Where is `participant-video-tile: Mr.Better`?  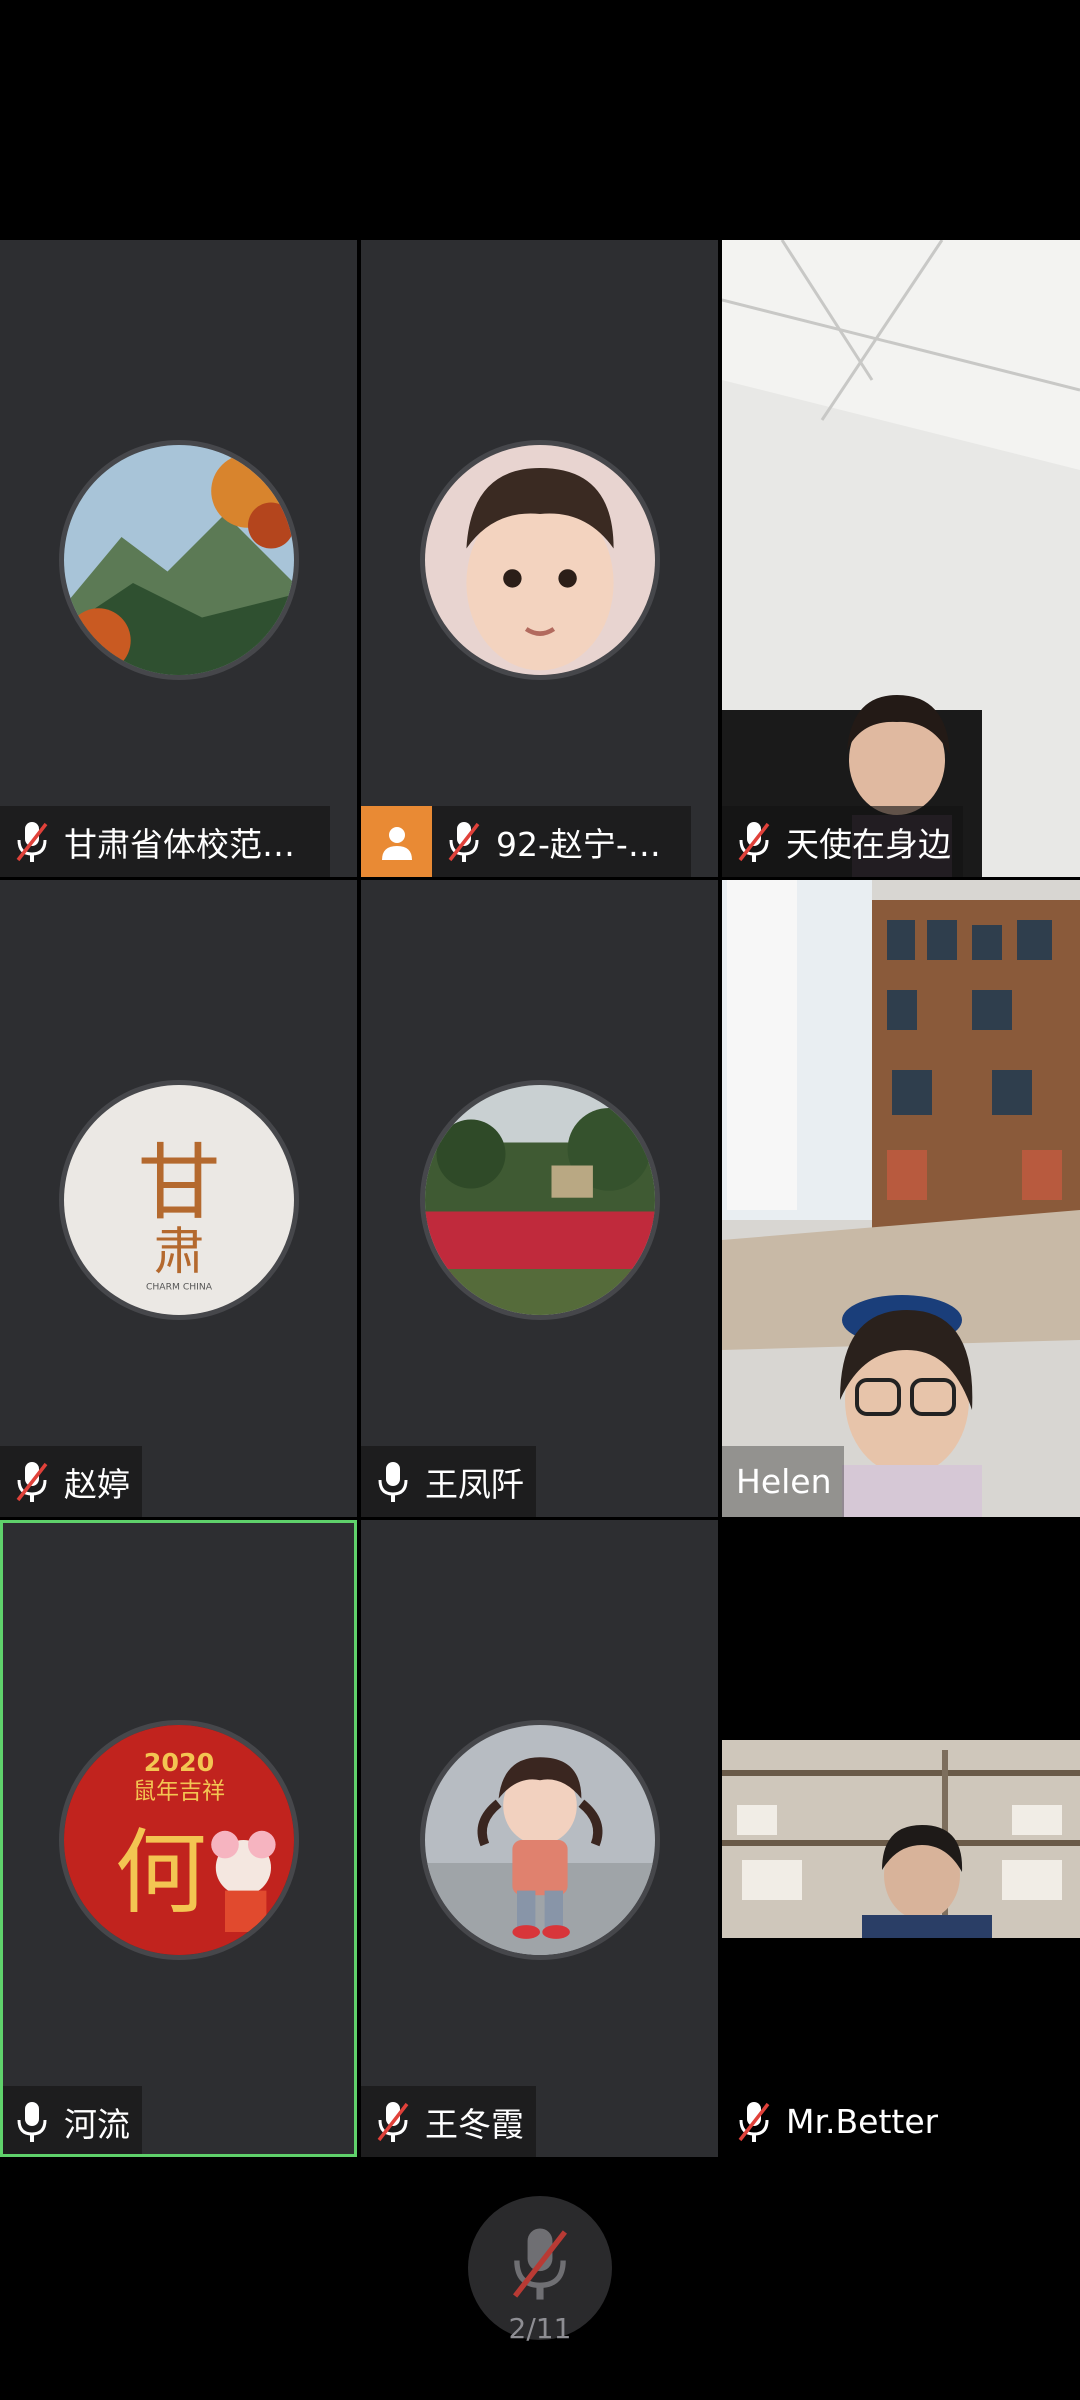
participant-video-tile: Mr.Better is located at coordinates (901, 1838).